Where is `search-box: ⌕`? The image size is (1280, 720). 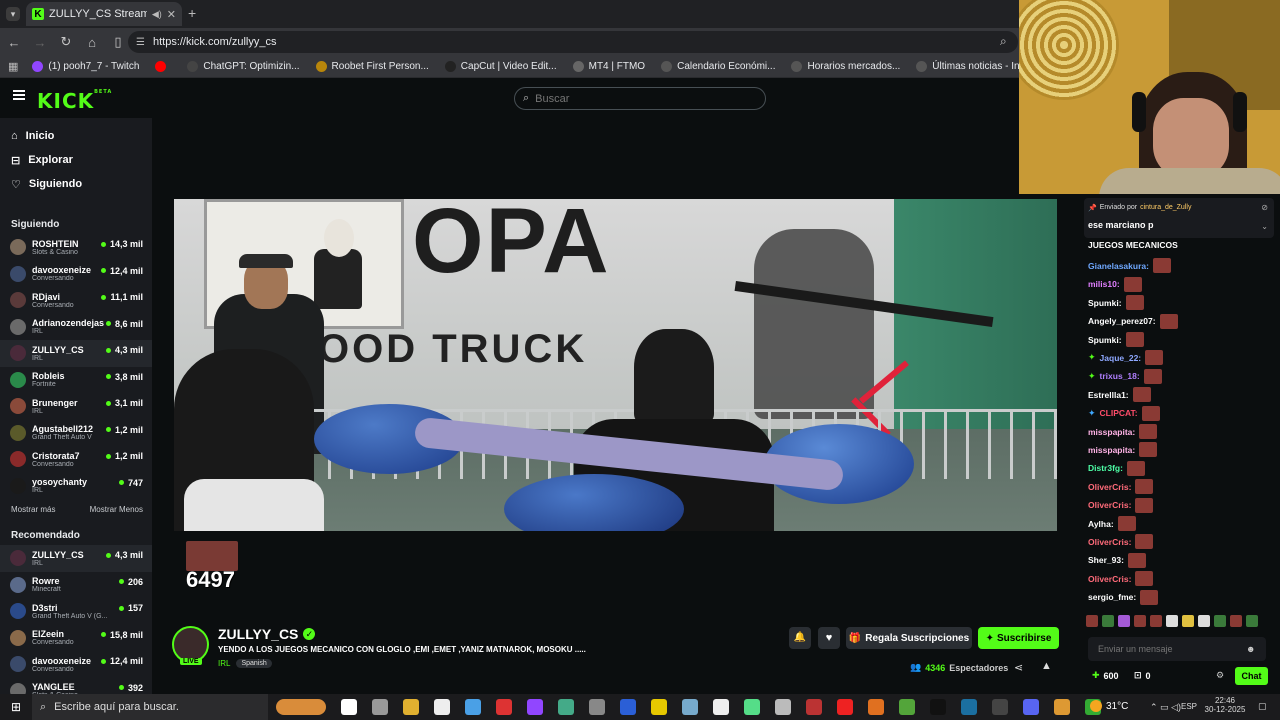
search-box: ⌕ is located at coordinates (640, 98).